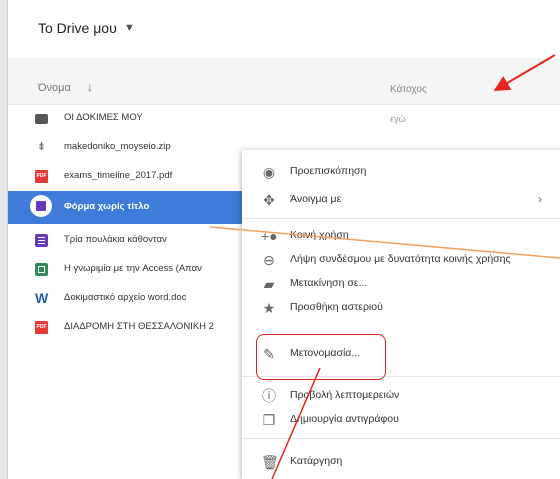 This screenshot has width=560, height=479. I want to click on share-pointer-line, so click(384, 242).